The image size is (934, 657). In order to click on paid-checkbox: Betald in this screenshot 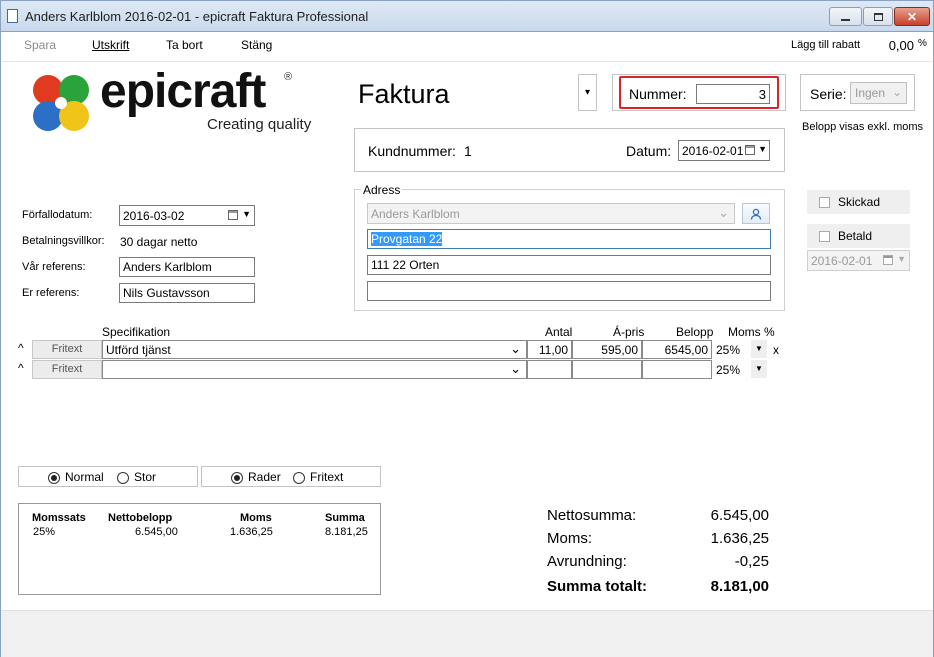, I will do `click(858, 236)`.